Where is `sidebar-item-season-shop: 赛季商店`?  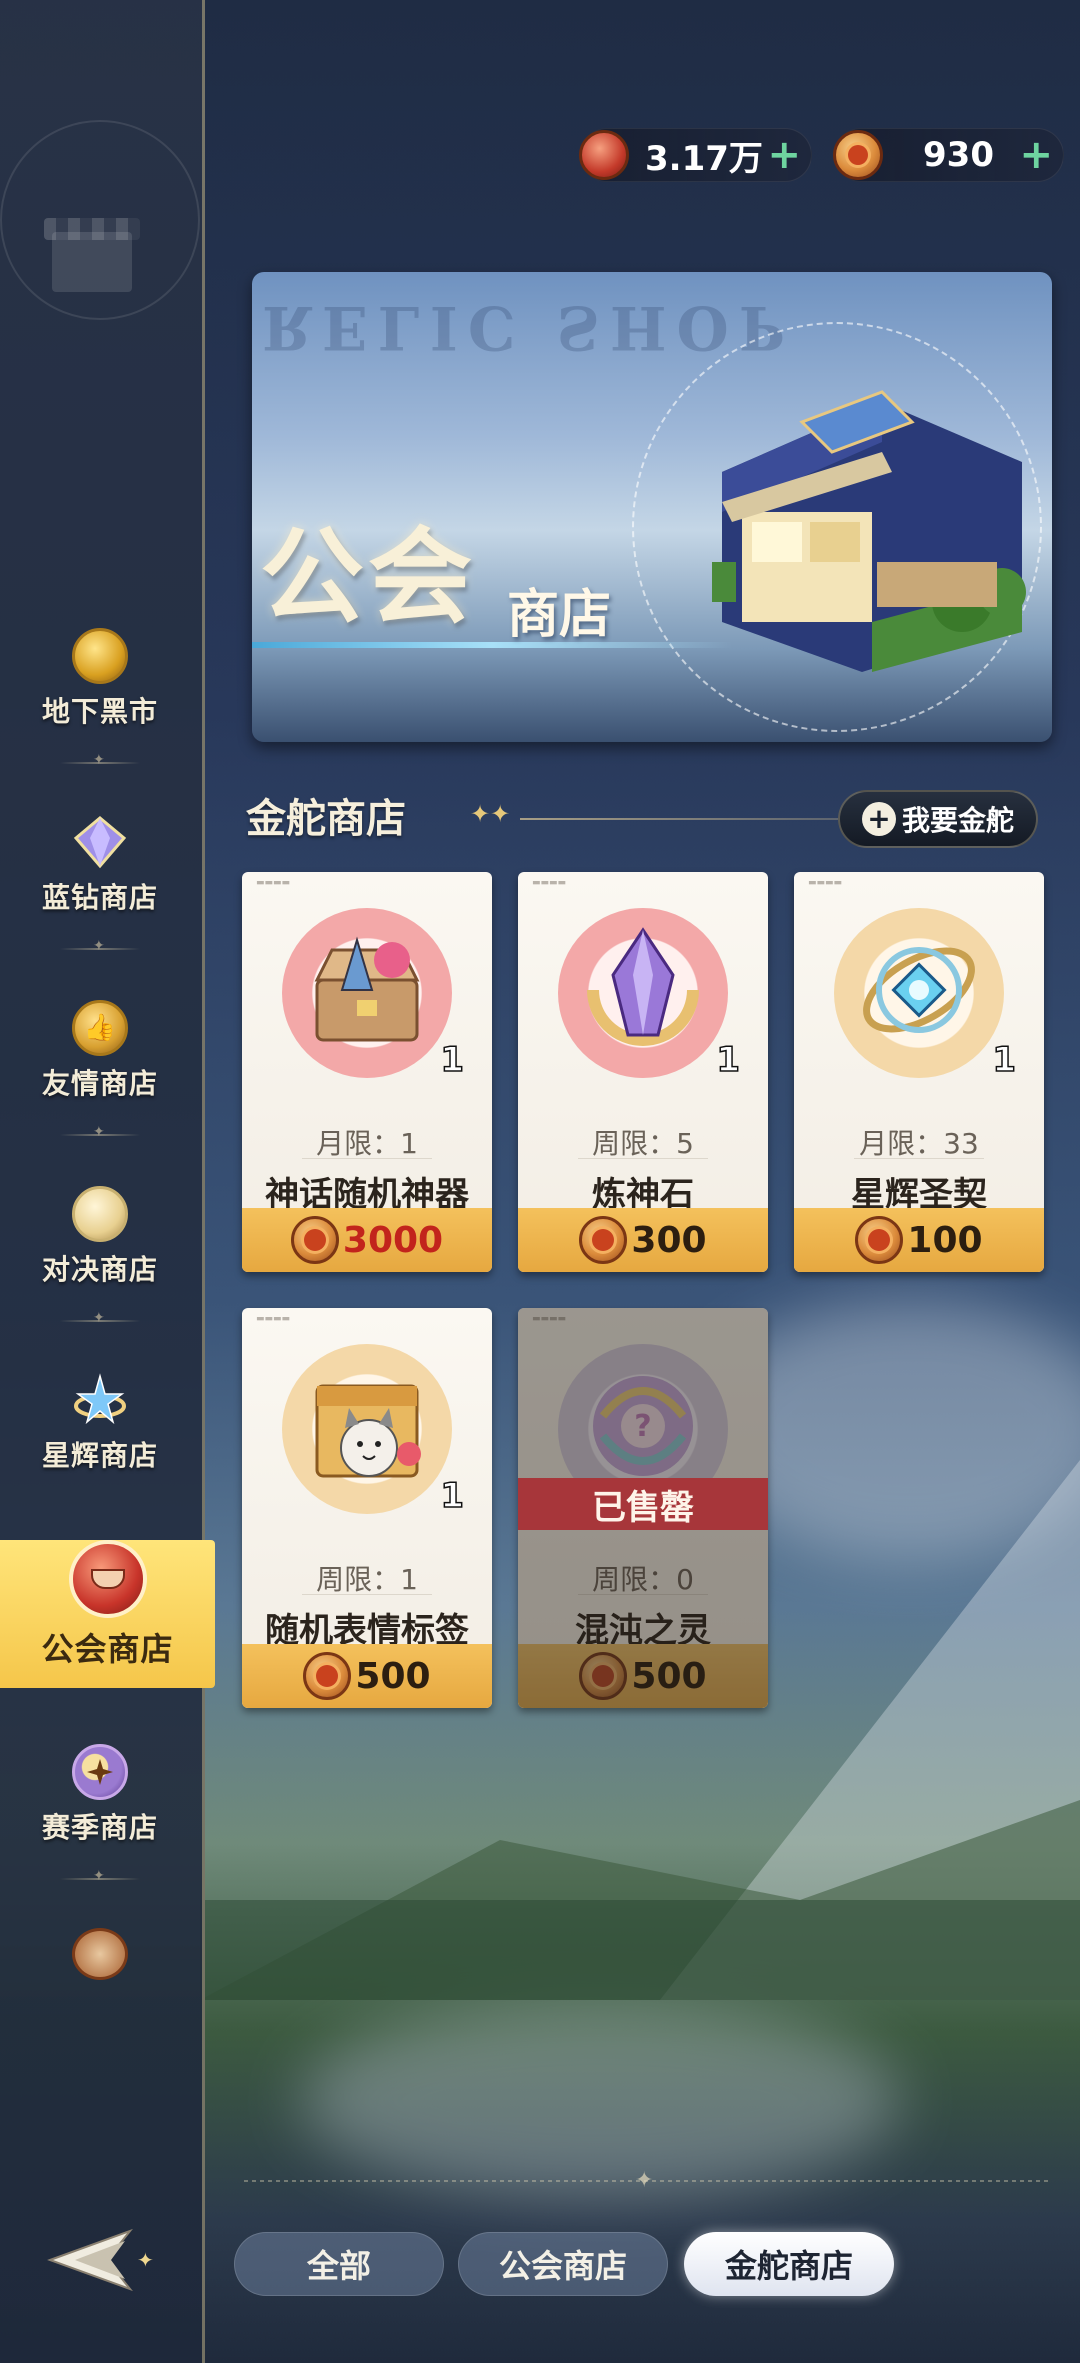 sidebar-item-season-shop: 赛季商店 is located at coordinates (100, 1811).